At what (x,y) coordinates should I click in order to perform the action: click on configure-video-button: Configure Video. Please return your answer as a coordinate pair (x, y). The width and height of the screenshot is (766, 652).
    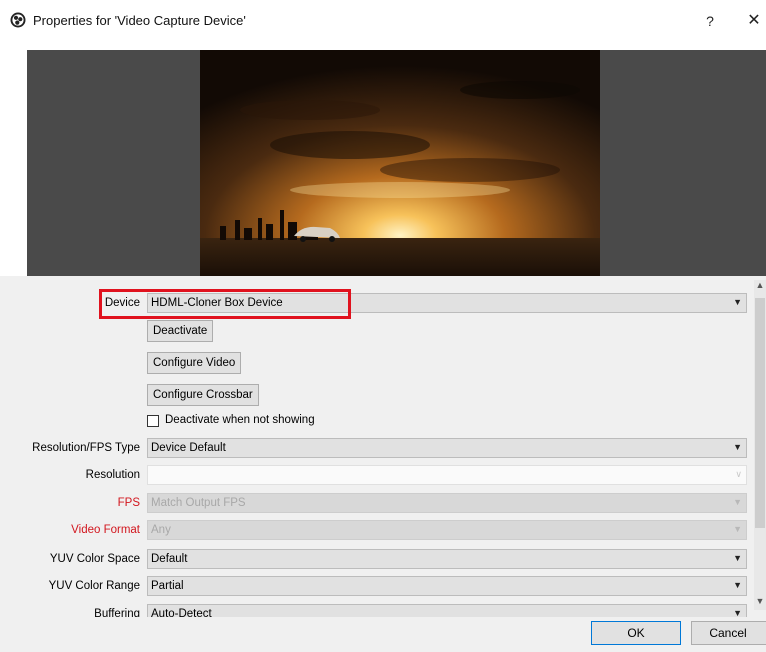
    Looking at the image, I should click on (194, 363).